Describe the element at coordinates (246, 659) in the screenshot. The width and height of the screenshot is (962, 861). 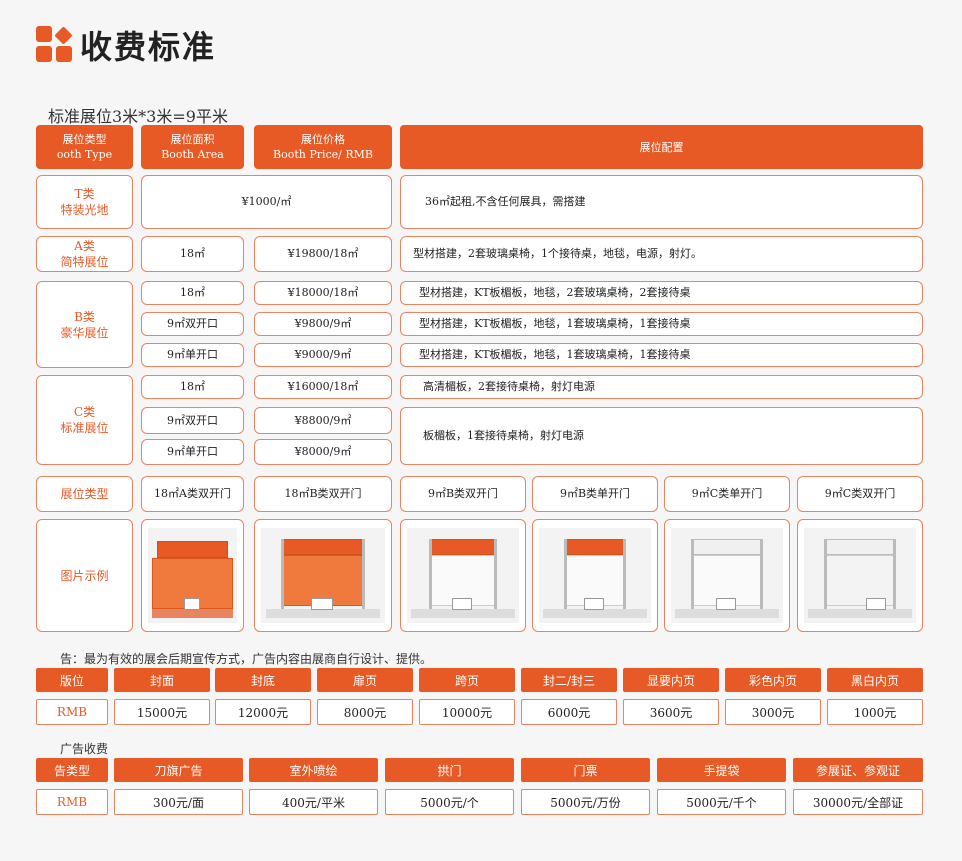
I see `ad-note: 告：最为有效的展会后期宣传方式，广告内容由展商自行设计、提供。` at that location.